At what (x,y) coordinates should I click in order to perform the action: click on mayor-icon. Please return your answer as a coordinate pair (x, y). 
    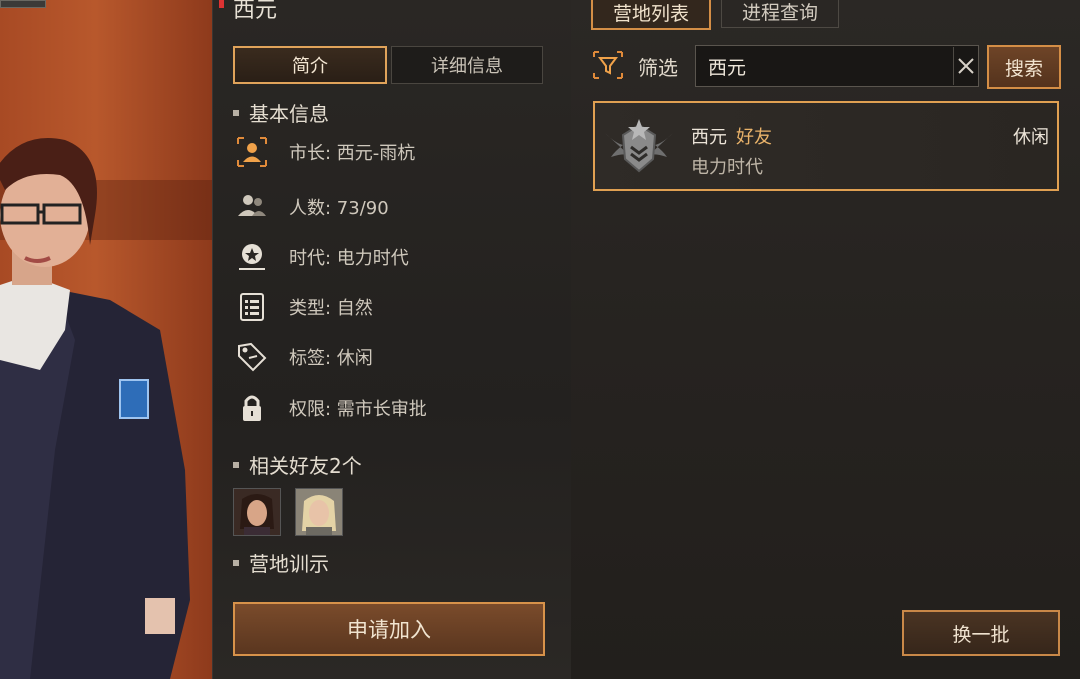
    Looking at the image, I should click on (252, 152).